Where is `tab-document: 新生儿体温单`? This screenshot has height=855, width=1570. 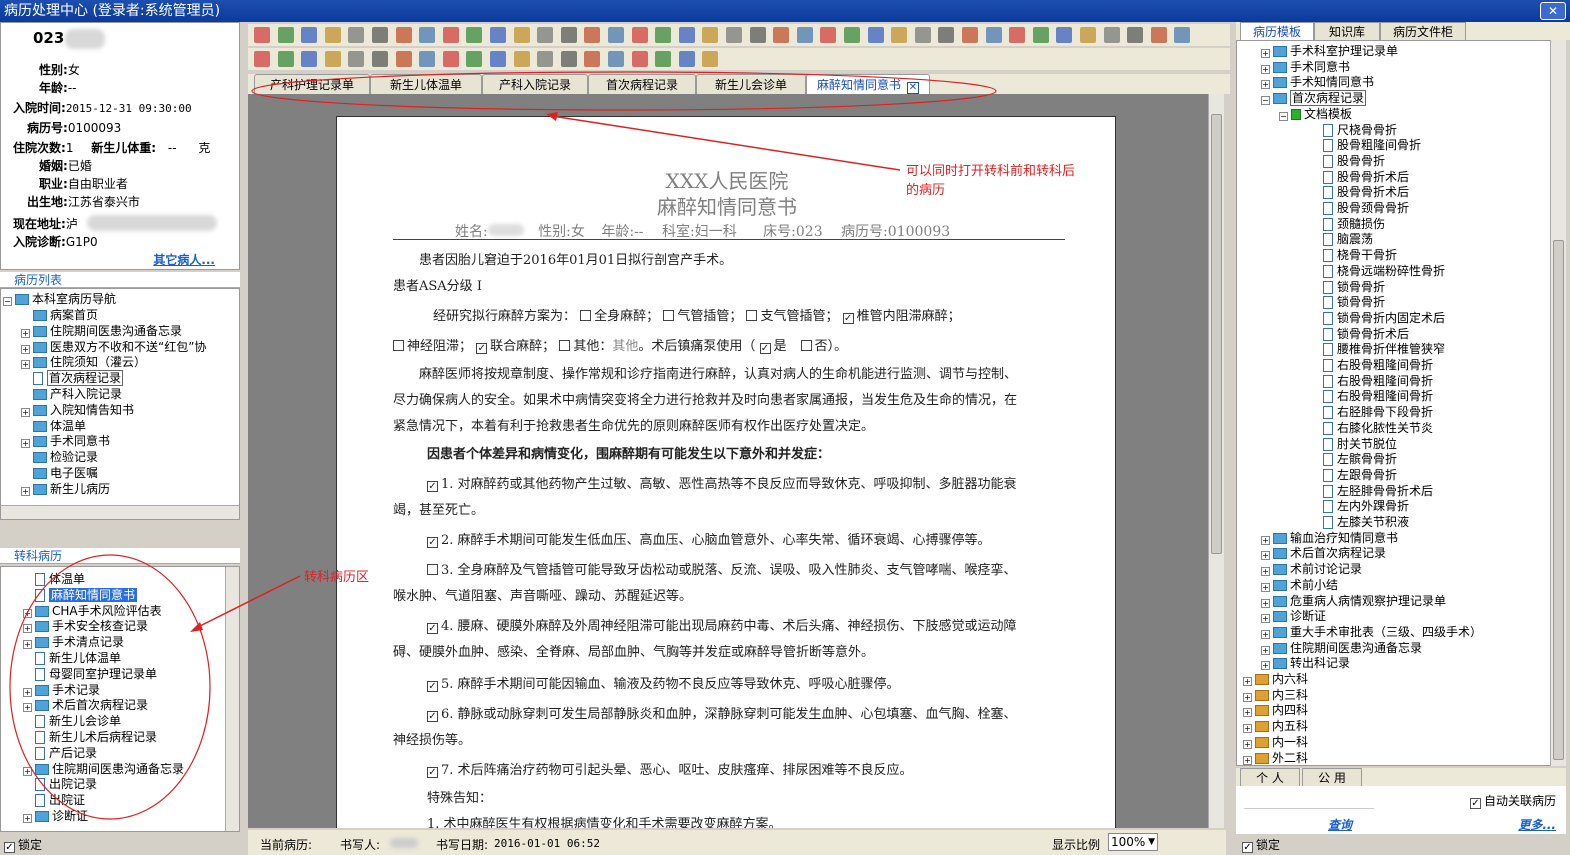 tab-document: 新生儿体温单 is located at coordinates (426, 84).